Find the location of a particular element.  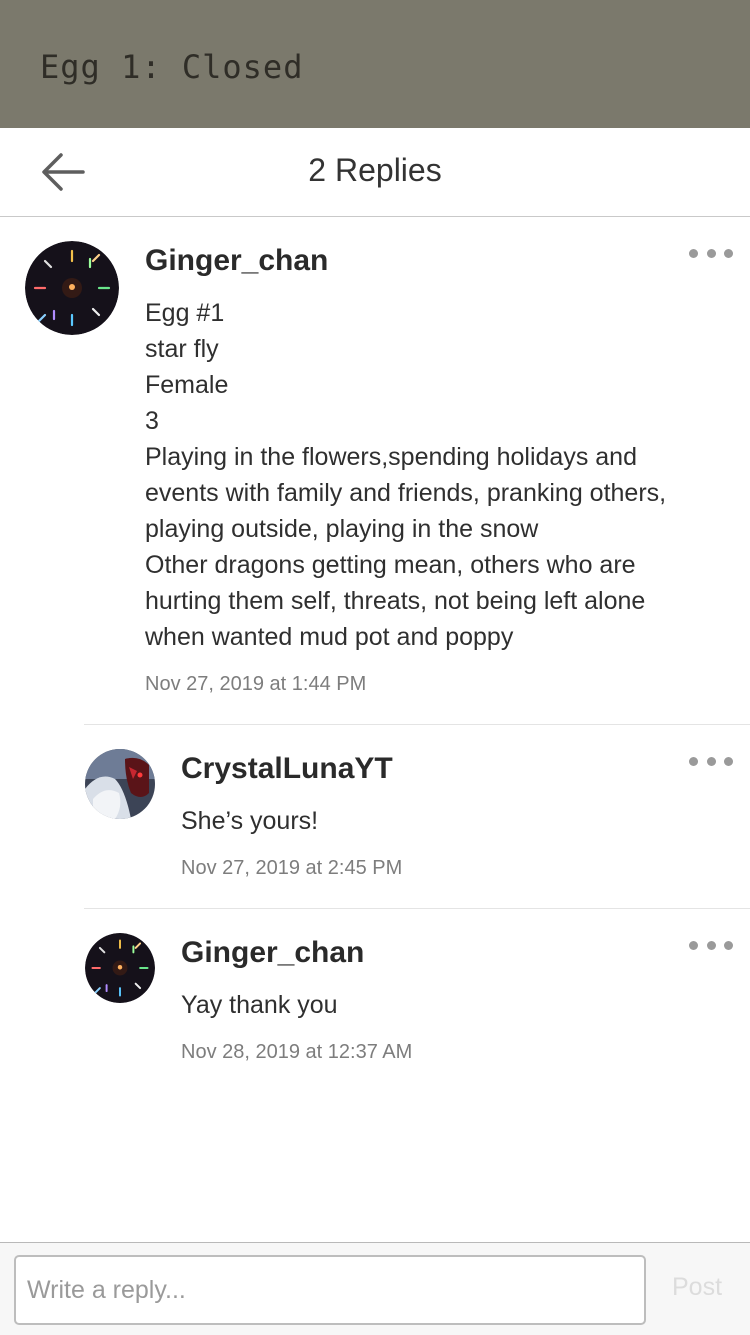

comment-body: She’s yours! is located at coordinates (249, 821).